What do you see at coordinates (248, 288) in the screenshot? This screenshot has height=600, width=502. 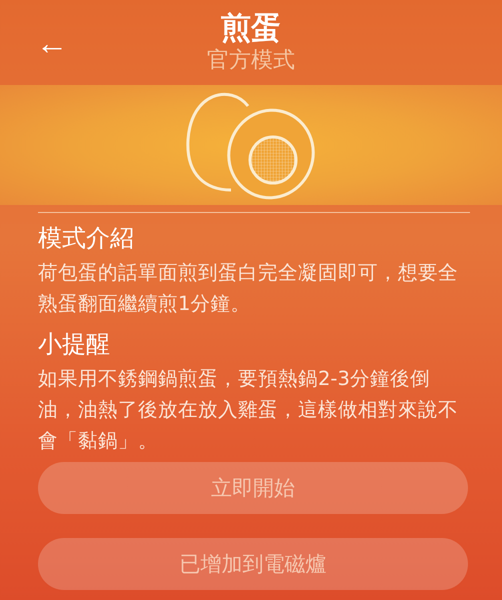 I see `section-text: 荷包蛋的話單面煎到蛋白完全凝固即可，想要全熟蛋翻面繼續煎1分鐘。` at bounding box center [248, 288].